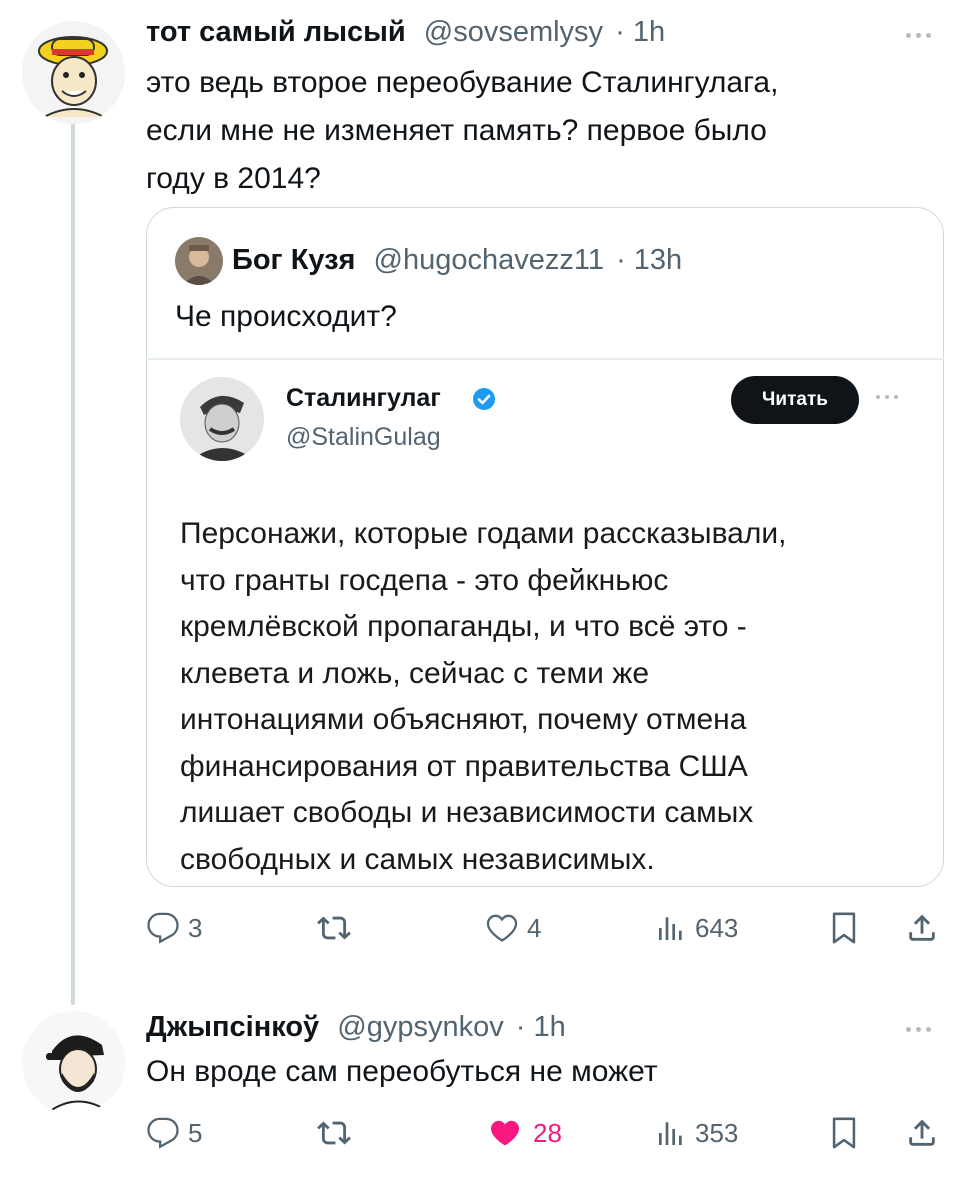 This screenshot has width=968, height=1200. Describe the element at coordinates (484, 399) in the screenshot. I see `verified-badge-icon` at that location.